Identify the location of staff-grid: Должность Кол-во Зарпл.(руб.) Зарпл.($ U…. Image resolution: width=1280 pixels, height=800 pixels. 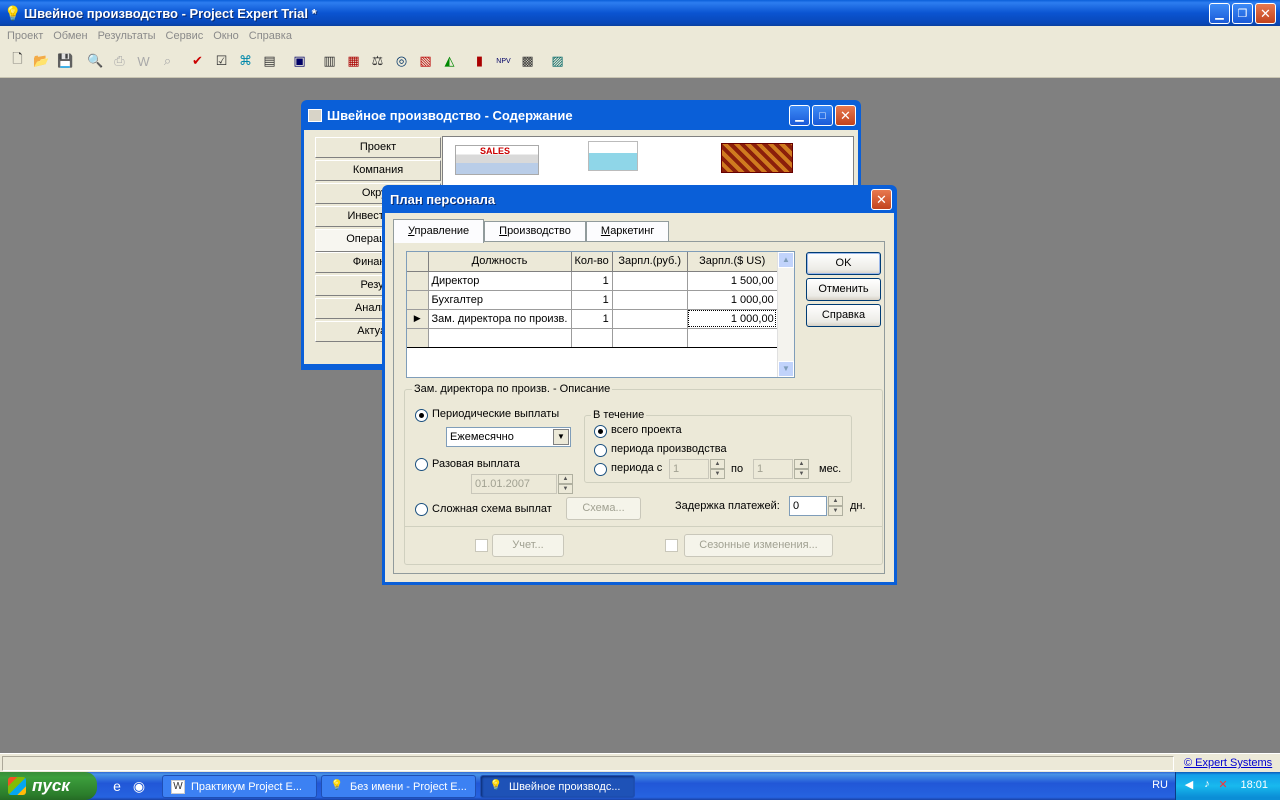
(600, 314).